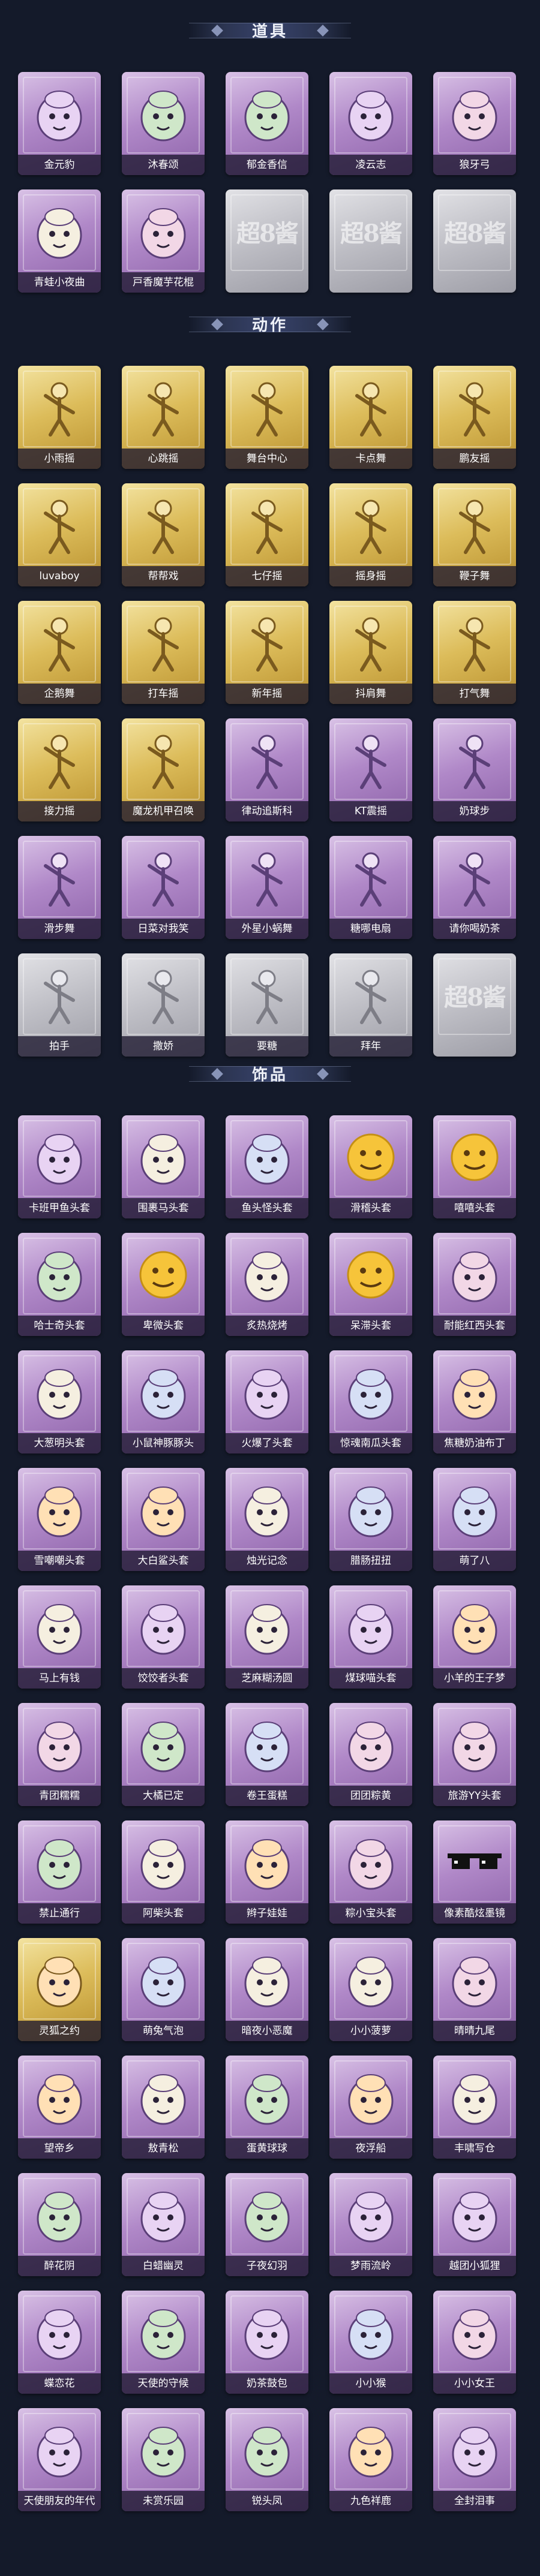 This screenshot has height=2576, width=540. I want to click on item-card: 蝶恋花, so click(59, 2342).